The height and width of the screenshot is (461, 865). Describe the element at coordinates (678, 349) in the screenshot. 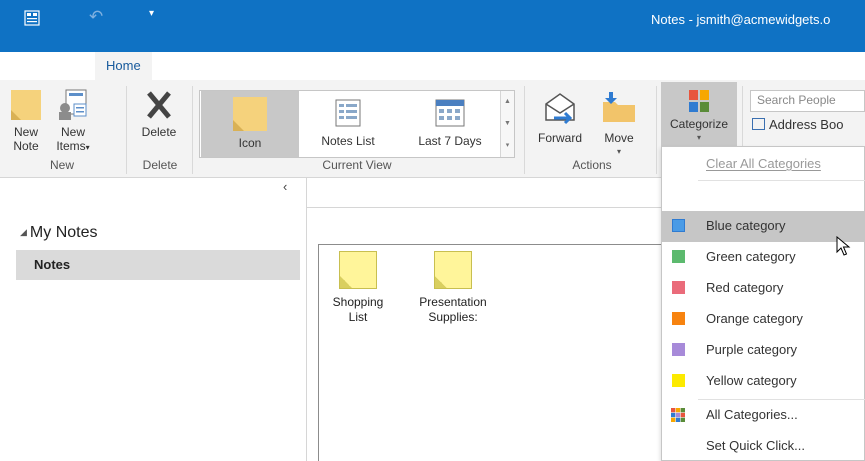

I see `purple-swatch-icon` at that location.